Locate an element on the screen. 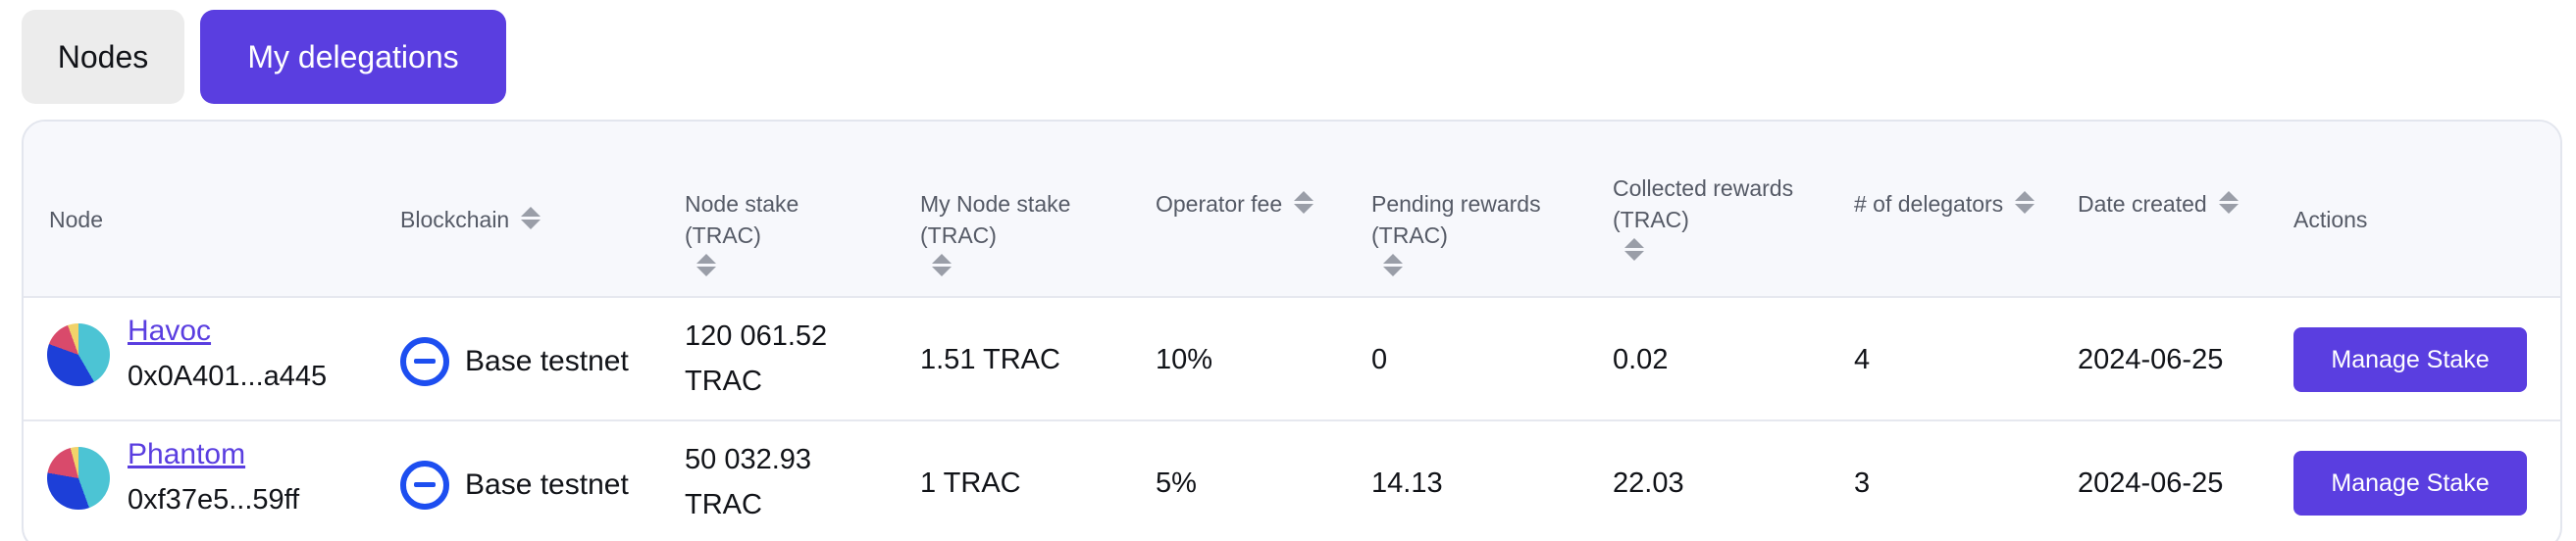 Image resolution: width=2576 pixels, height=541 pixels. my-node-stake: 1.51 TRAC is located at coordinates (990, 360).